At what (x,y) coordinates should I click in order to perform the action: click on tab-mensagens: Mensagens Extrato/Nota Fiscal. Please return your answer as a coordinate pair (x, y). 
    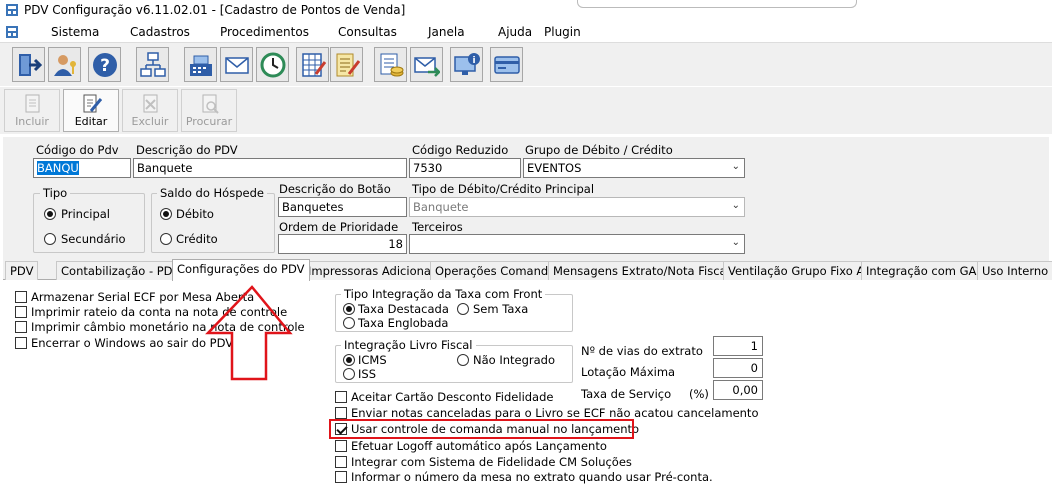
    Looking at the image, I should click on (641, 270).